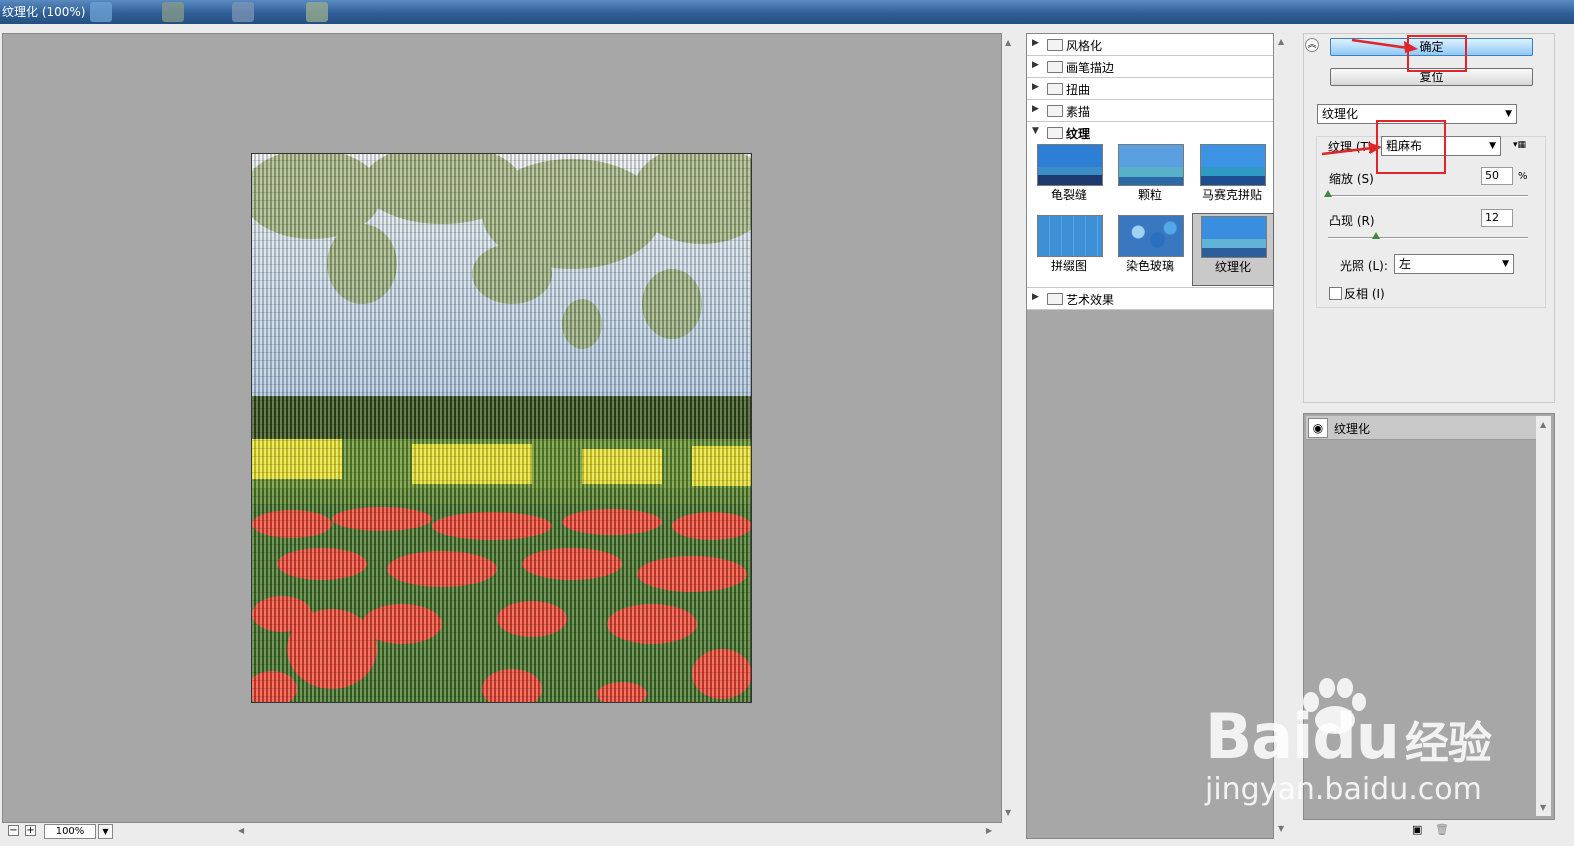 The height and width of the screenshot is (846, 1574). Describe the element at coordinates (1150, 111) in the screenshot. I see `category-sketch: ▶ 素描` at that location.